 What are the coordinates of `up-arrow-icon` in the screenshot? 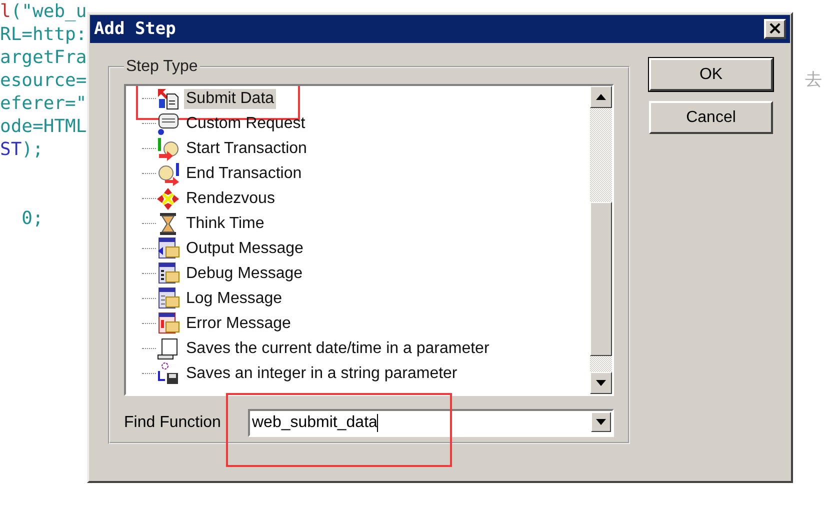 It's located at (601, 97).